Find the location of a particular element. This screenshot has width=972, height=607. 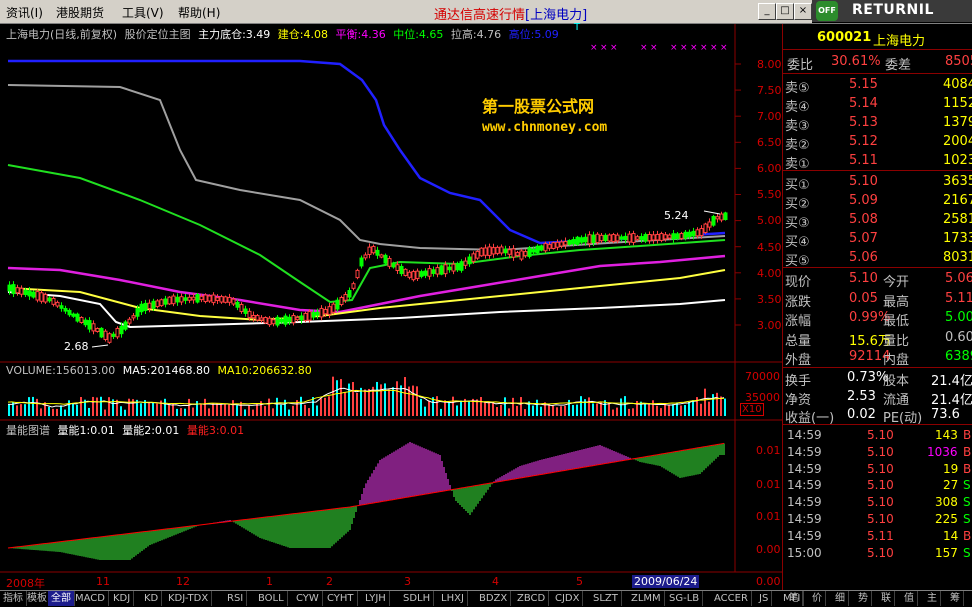

menu-item-info: 资讯(I) is located at coordinates (24, 12).